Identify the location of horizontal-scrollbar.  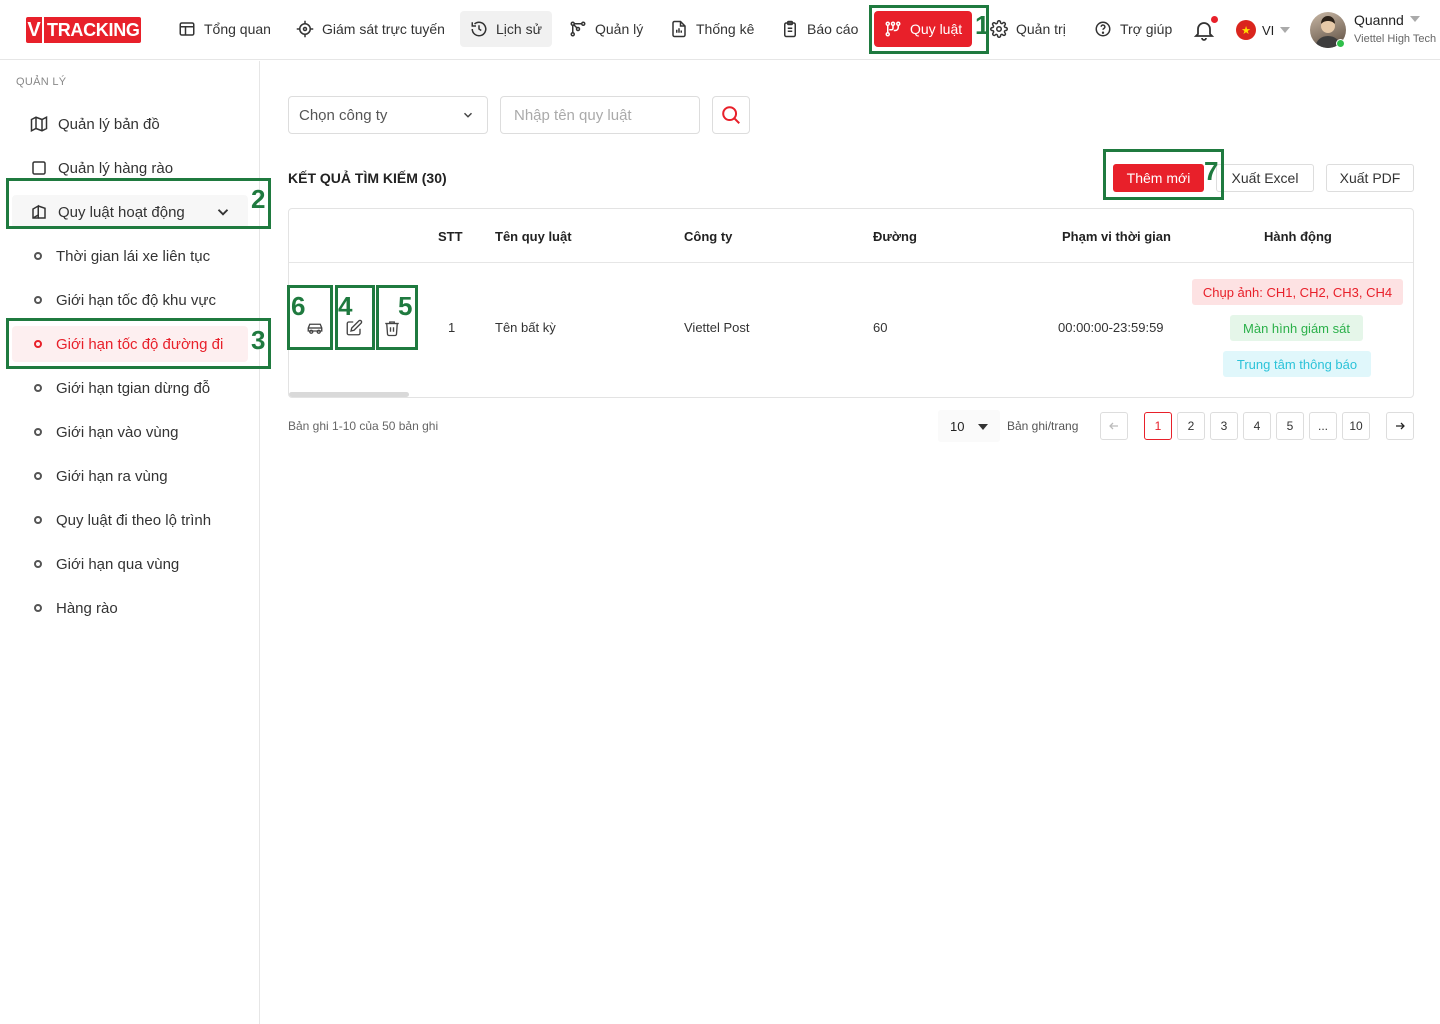
(349, 394).